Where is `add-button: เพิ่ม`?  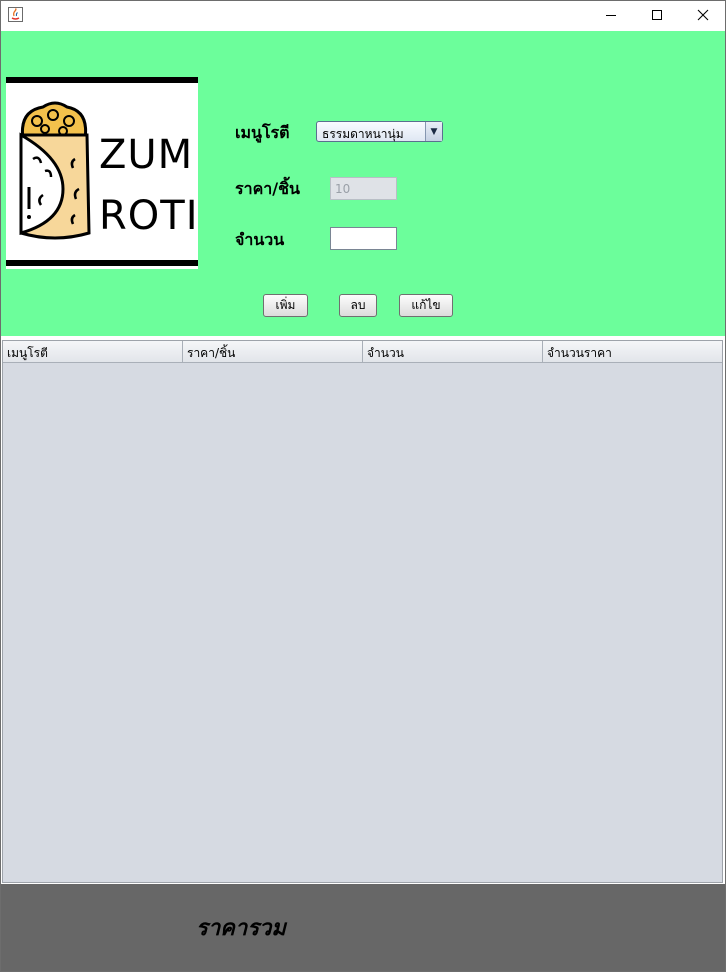
add-button: เพิ่ม is located at coordinates (285, 305).